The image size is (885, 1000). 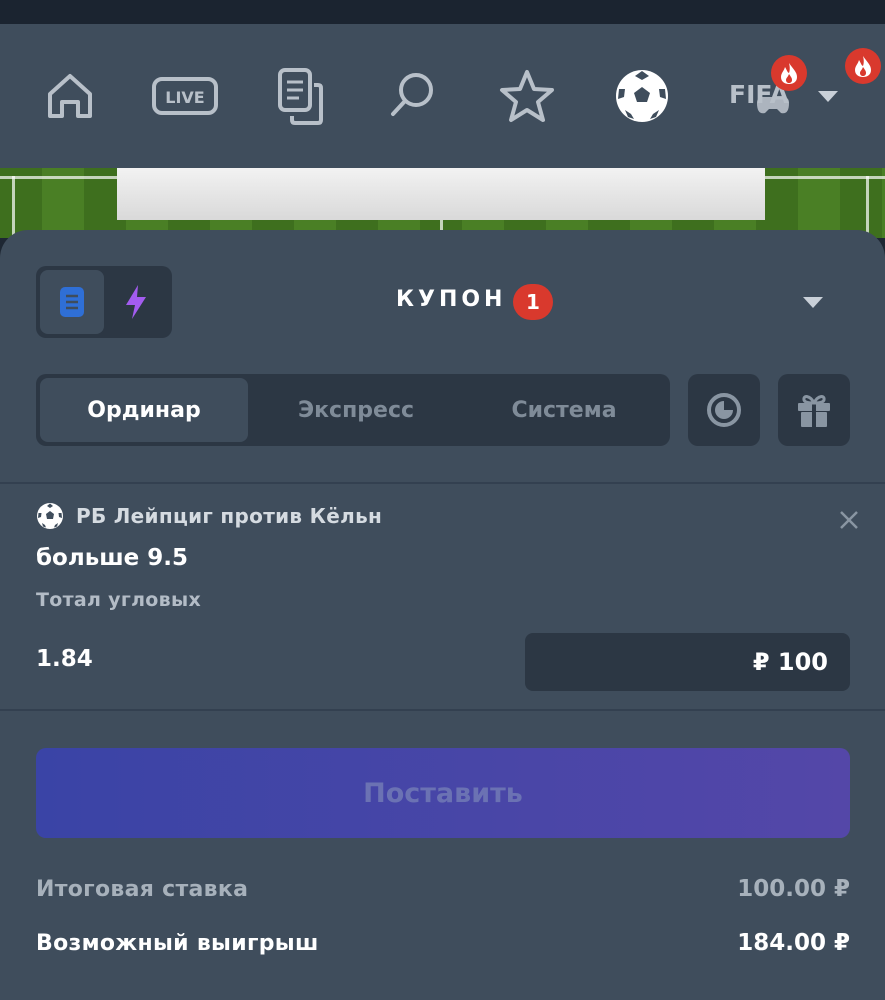 What do you see at coordinates (527, 96) in the screenshot?
I see `star-icon` at bounding box center [527, 96].